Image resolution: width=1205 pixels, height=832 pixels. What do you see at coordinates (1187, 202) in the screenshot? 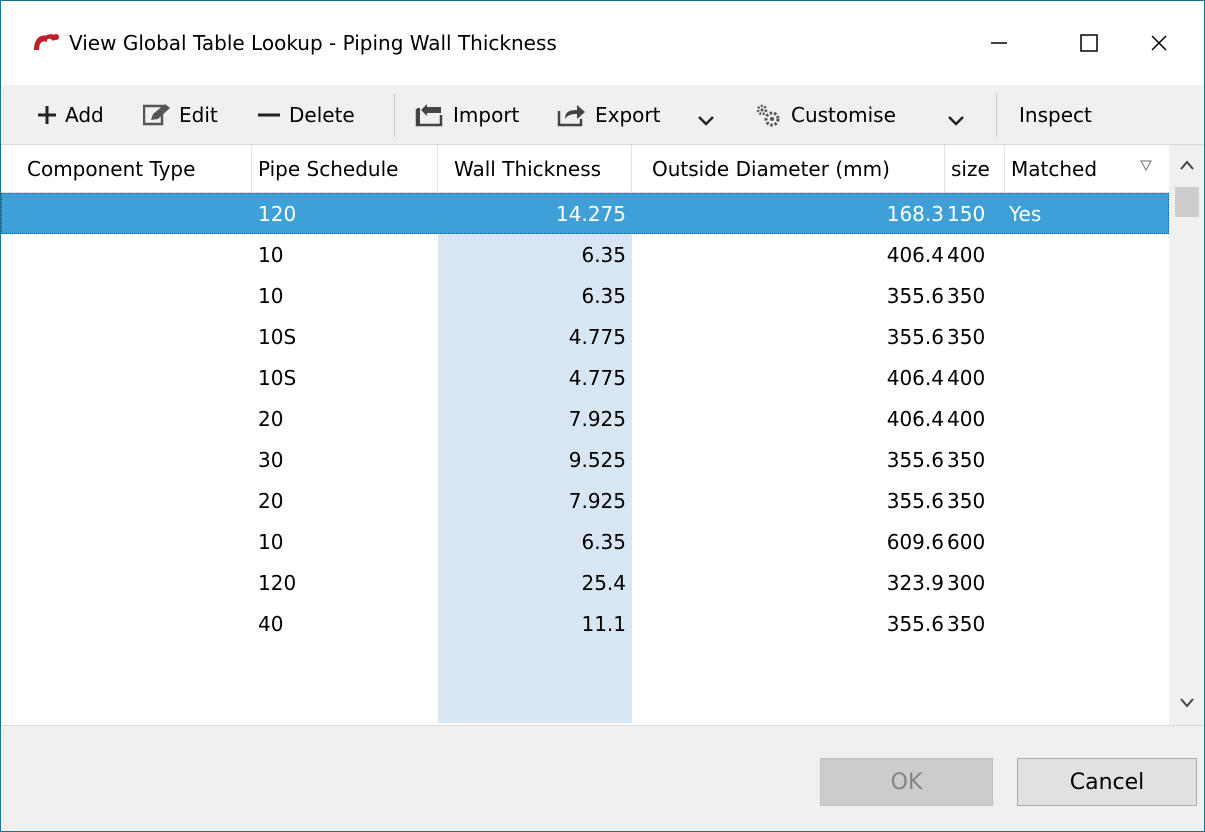
I see `scroll-thumb` at bounding box center [1187, 202].